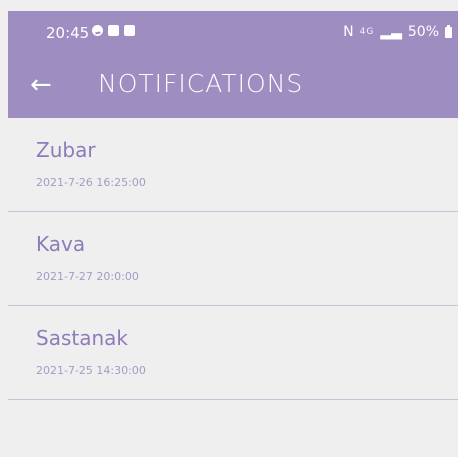 The height and width of the screenshot is (457, 458). Describe the element at coordinates (367, 32) in the screenshot. I see `network-icon: 4G` at that location.